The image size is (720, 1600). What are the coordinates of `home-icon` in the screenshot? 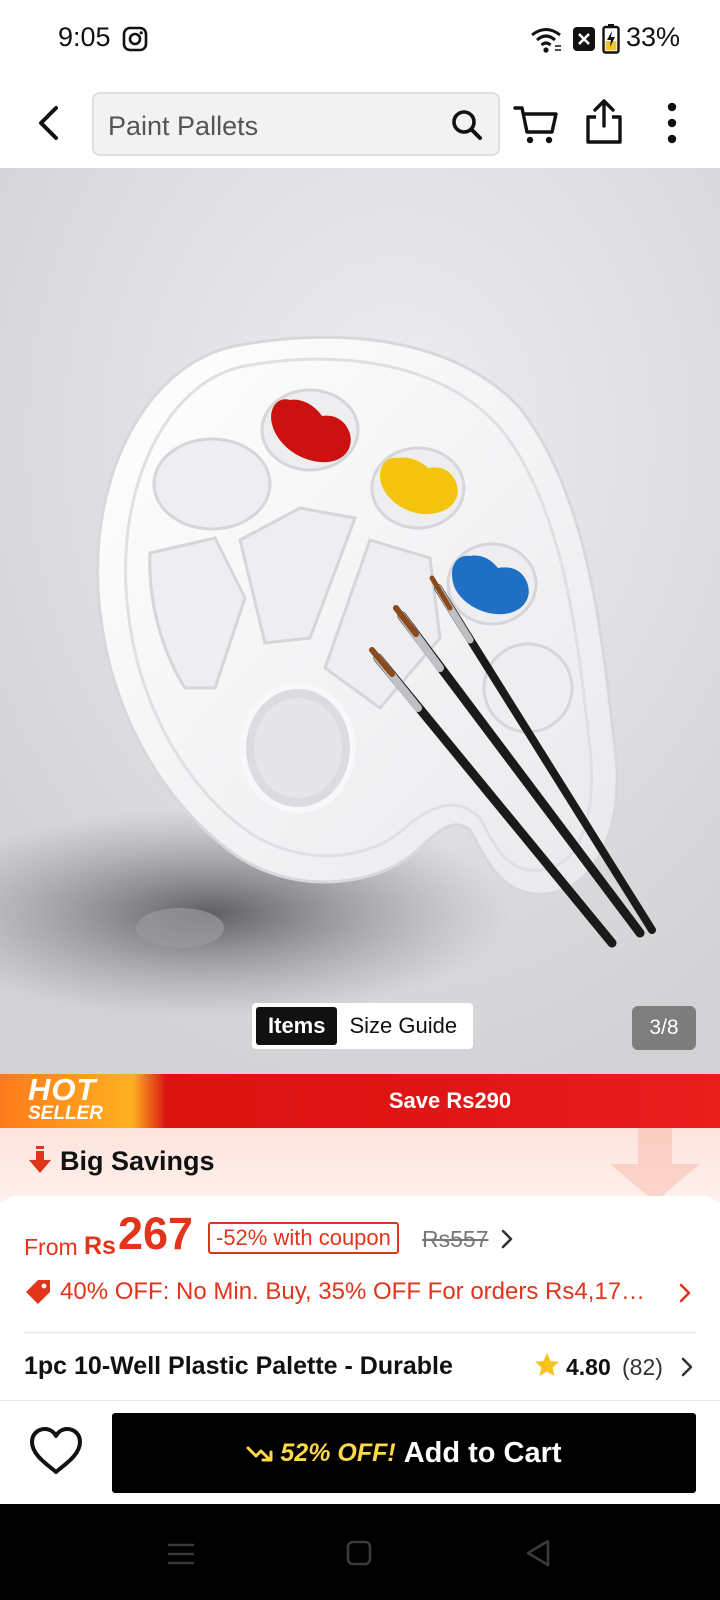 It's located at (359, 1553).